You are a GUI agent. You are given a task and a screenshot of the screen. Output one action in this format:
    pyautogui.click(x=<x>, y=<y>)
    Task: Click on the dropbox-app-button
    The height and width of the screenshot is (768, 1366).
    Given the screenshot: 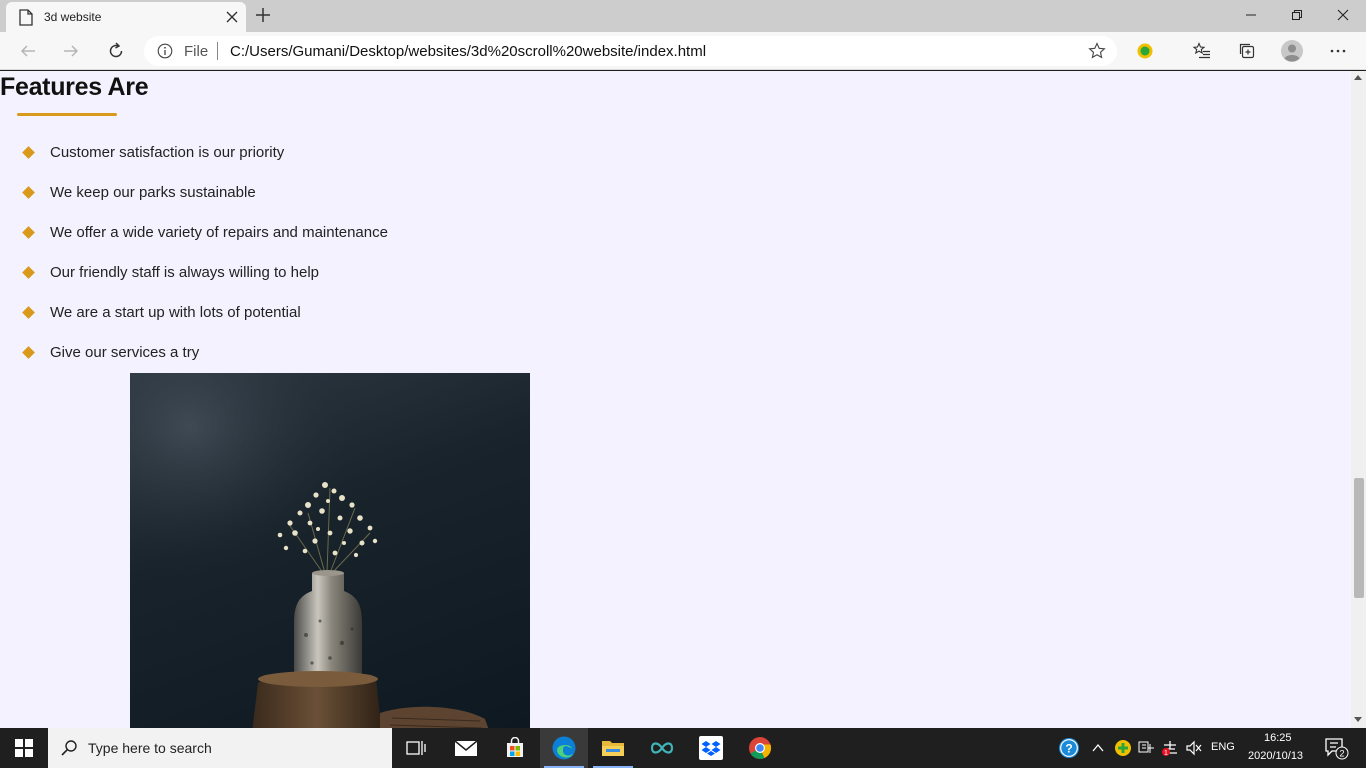 What is the action you would take?
    pyautogui.click(x=711, y=748)
    